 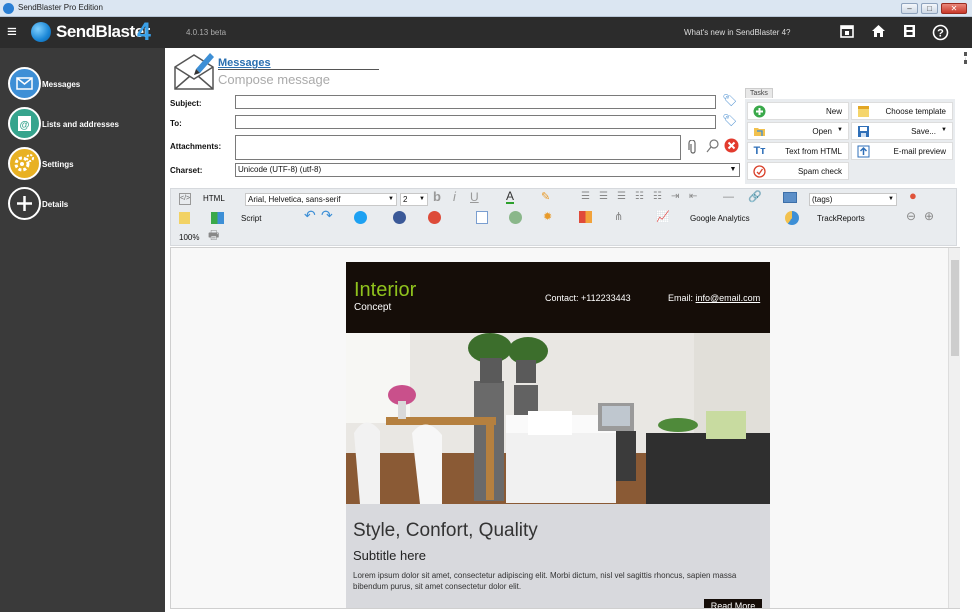 I want to click on font-size-select: 2 ▼, so click(x=414, y=199).